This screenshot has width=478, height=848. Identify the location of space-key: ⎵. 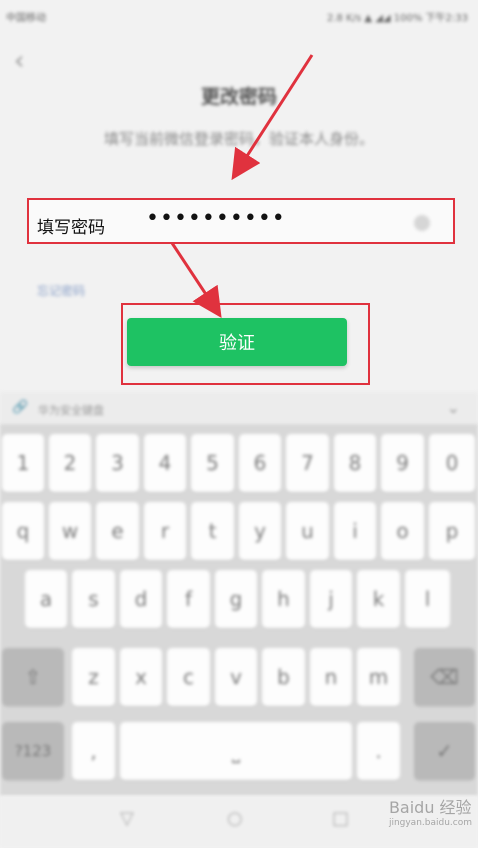
(236, 751).